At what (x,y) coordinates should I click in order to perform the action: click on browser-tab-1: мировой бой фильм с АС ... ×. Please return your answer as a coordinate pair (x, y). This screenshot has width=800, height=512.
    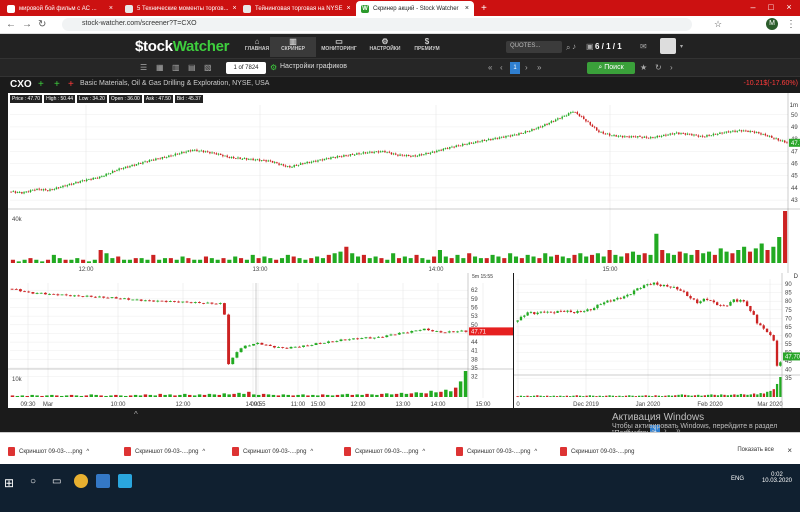
    Looking at the image, I should click on (60, 8).